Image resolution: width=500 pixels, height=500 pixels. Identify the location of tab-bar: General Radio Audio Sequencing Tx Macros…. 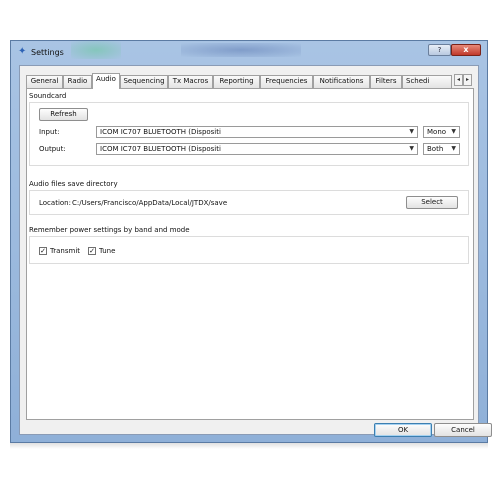
(250, 81).